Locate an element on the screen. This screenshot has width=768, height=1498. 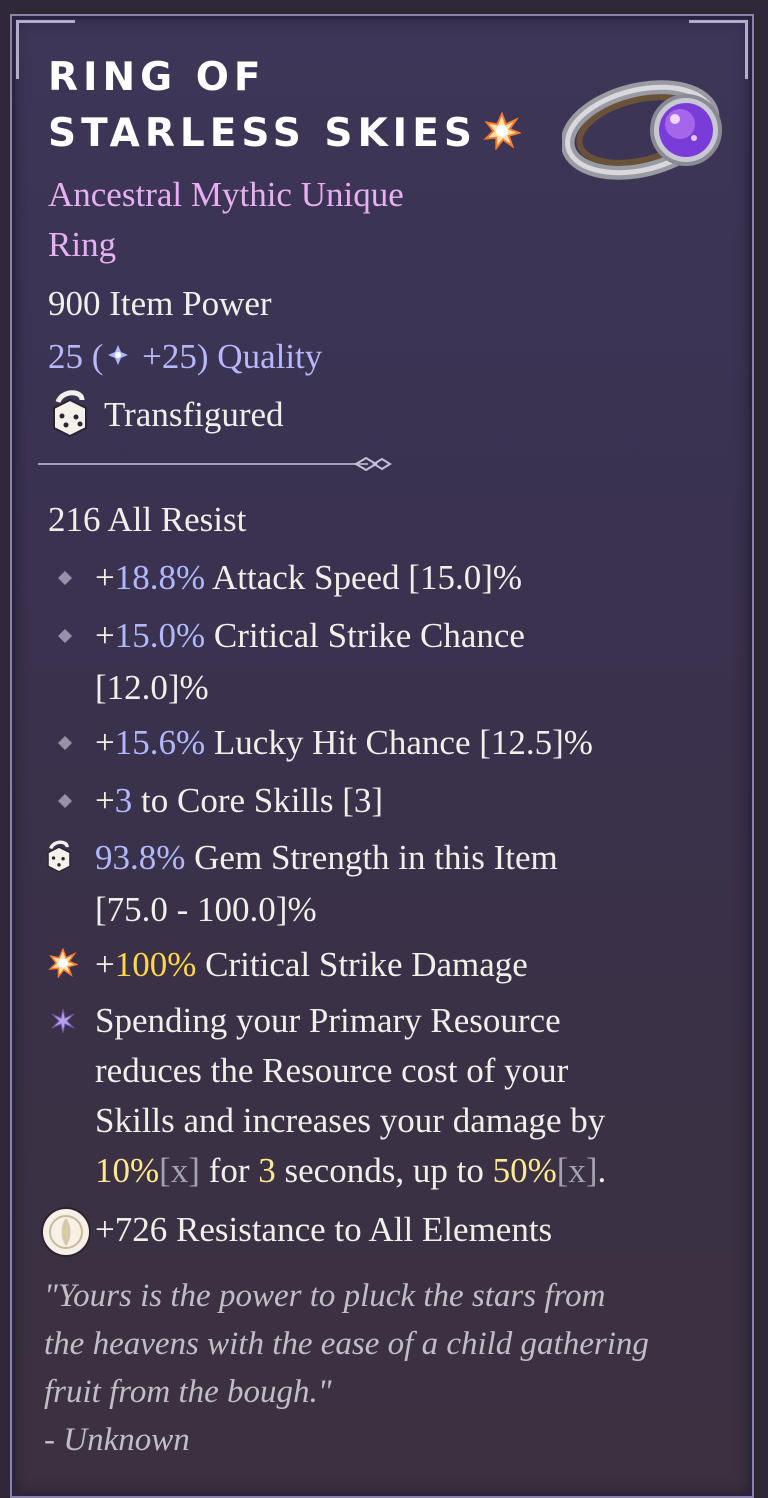
unique-value-3: 50% is located at coordinates (524, 1170).